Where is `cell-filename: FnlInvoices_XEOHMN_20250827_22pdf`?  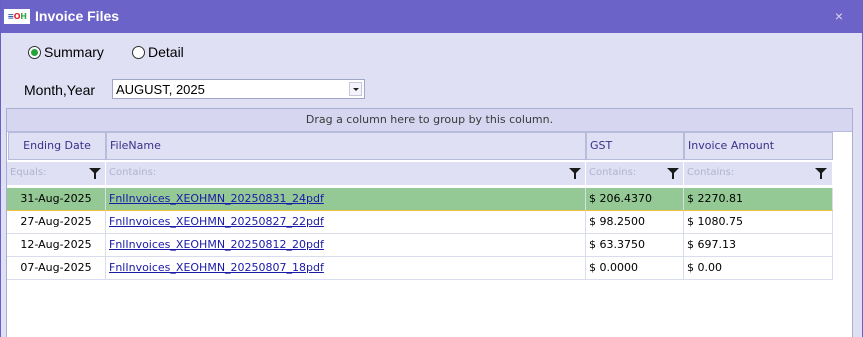 cell-filename: FnlInvoices_XEOHMN_20250827_22pdf is located at coordinates (346, 222).